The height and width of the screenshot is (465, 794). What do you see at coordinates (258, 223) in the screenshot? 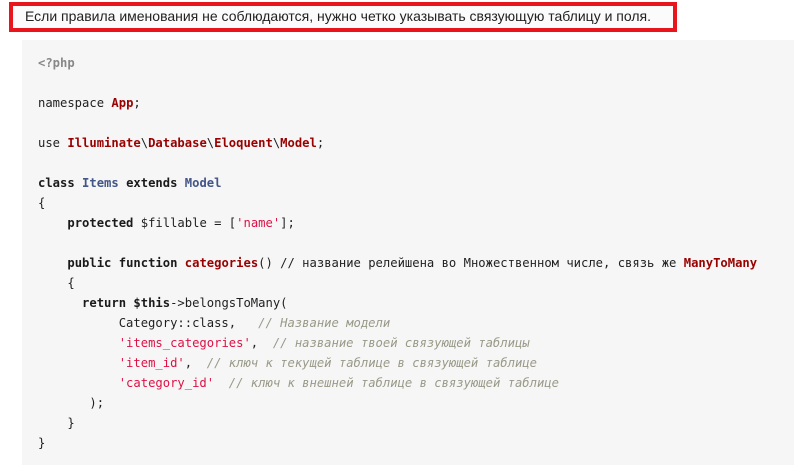
I see `code-token: 'name'` at bounding box center [258, 223].